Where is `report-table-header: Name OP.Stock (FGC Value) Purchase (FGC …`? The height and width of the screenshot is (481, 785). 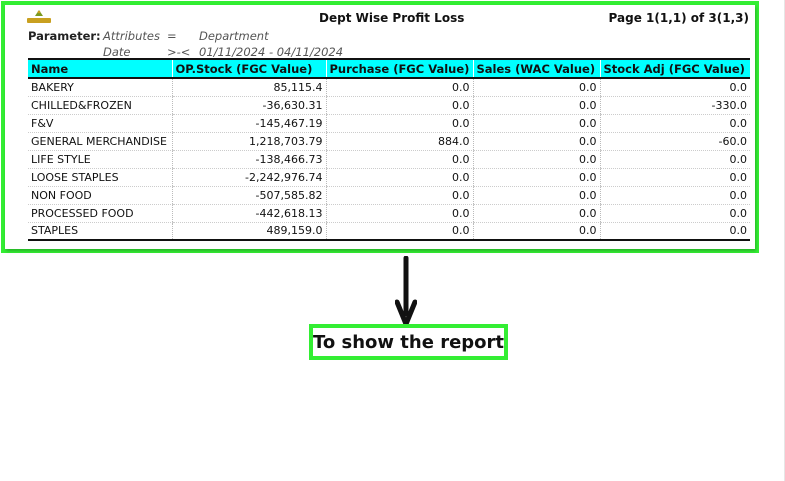
report-table-header: Name OP.Stock (FGC Value) Purchase (FGC … is located at coordinates (389, 68).